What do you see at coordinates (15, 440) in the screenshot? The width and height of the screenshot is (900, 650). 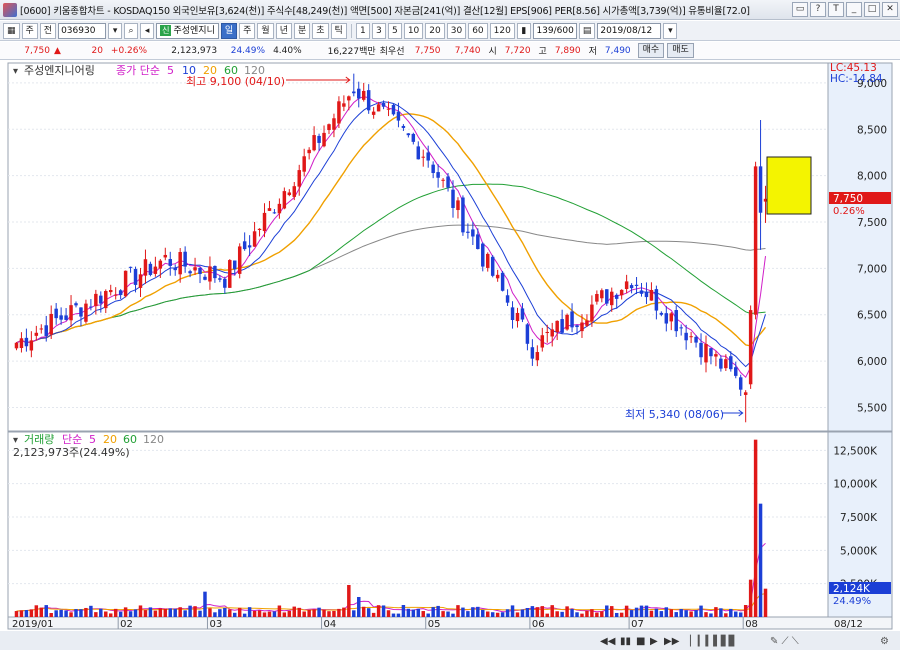 I see `volume-toggle-icon: ▾` at bounding box center [15, 440].